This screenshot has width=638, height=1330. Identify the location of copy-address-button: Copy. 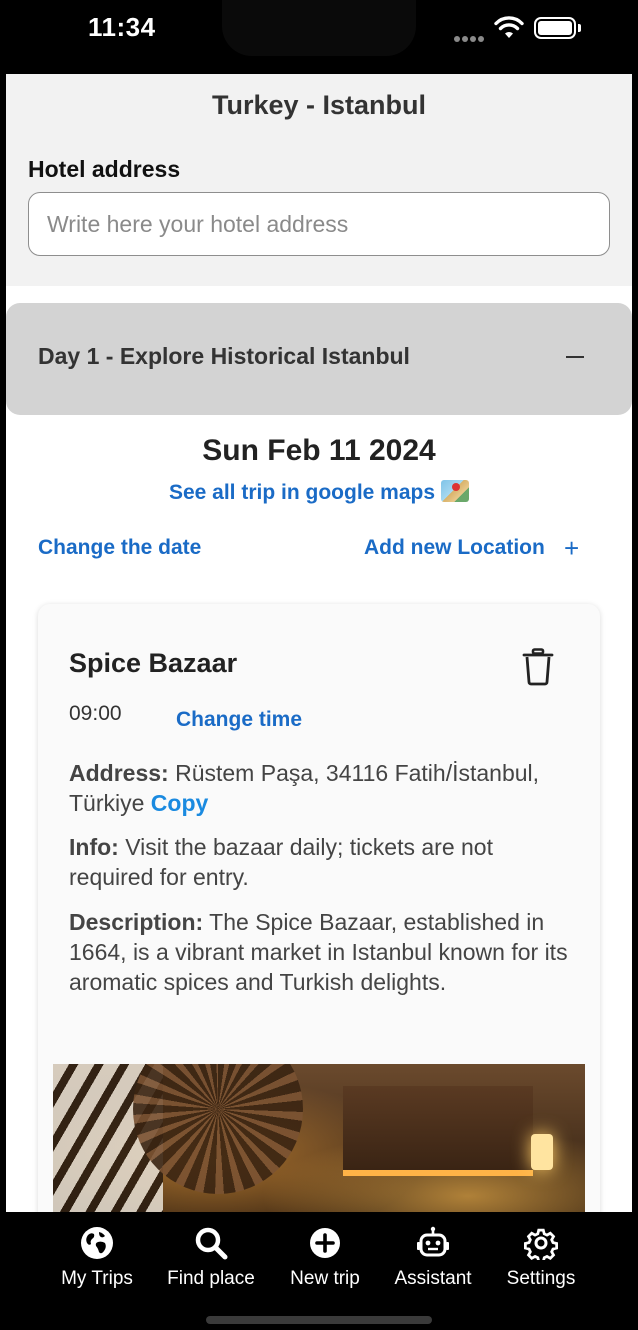
(180, 803).